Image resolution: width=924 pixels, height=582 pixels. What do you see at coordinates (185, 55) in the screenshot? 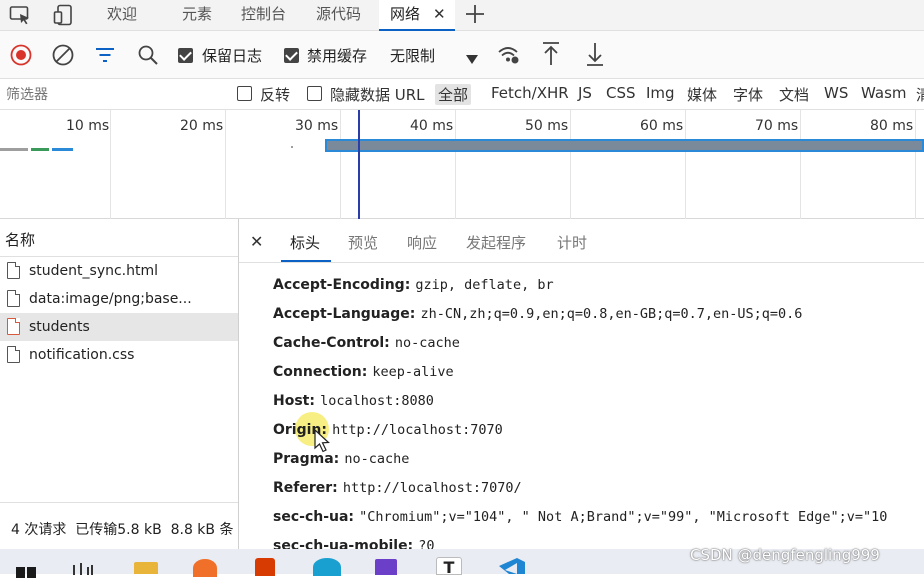
I see `preserve-log-checkbox` at bounding box center [185, 55].